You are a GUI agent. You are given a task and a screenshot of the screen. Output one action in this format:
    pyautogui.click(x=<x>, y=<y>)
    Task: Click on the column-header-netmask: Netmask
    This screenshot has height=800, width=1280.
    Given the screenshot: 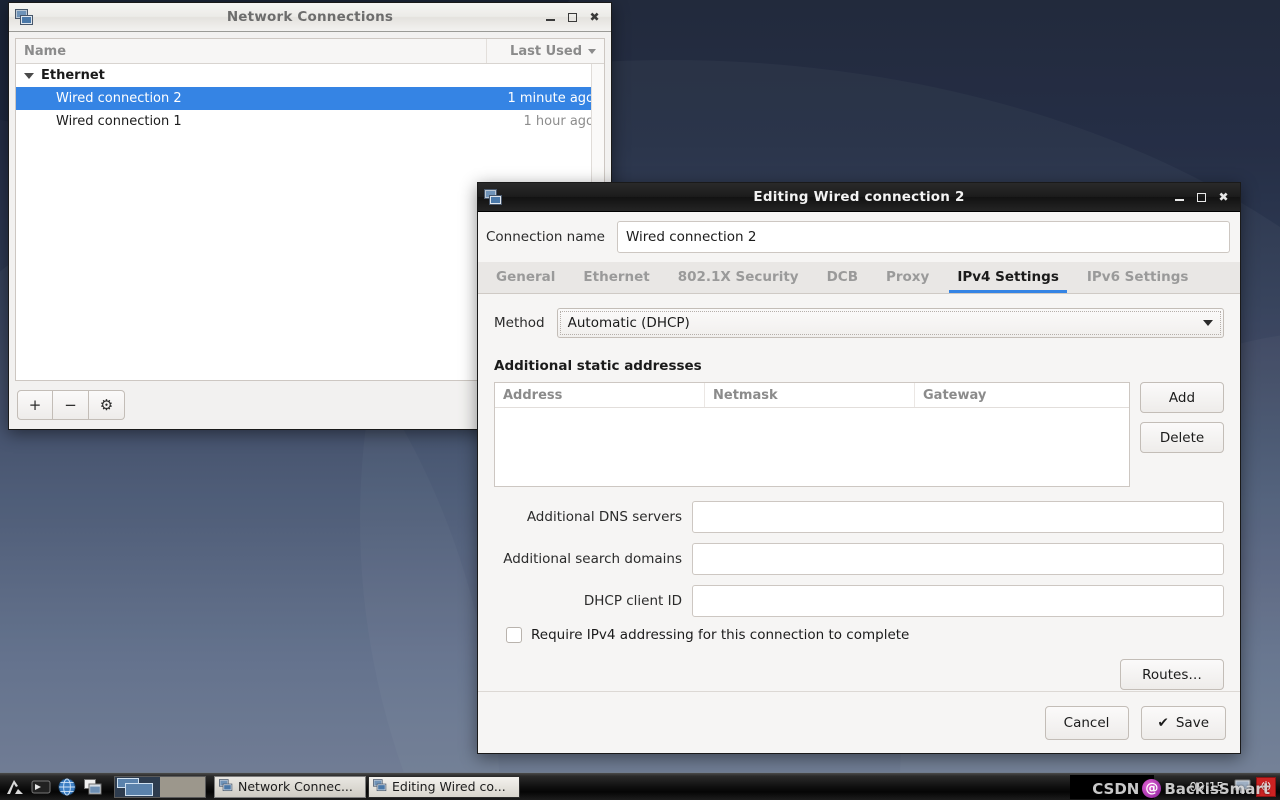 What is the action you would take?
    pyautogui.click(x=810, y=395)
    